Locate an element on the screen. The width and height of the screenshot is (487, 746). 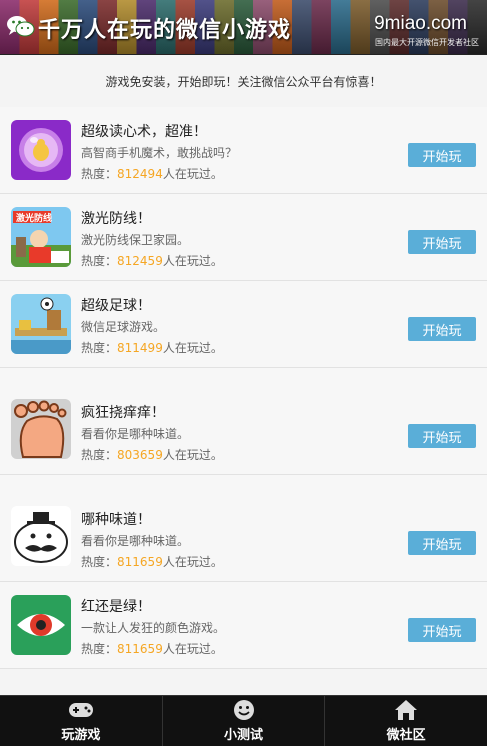
nav-play-games: 玩游戏 is located at coordinates (81, 721).